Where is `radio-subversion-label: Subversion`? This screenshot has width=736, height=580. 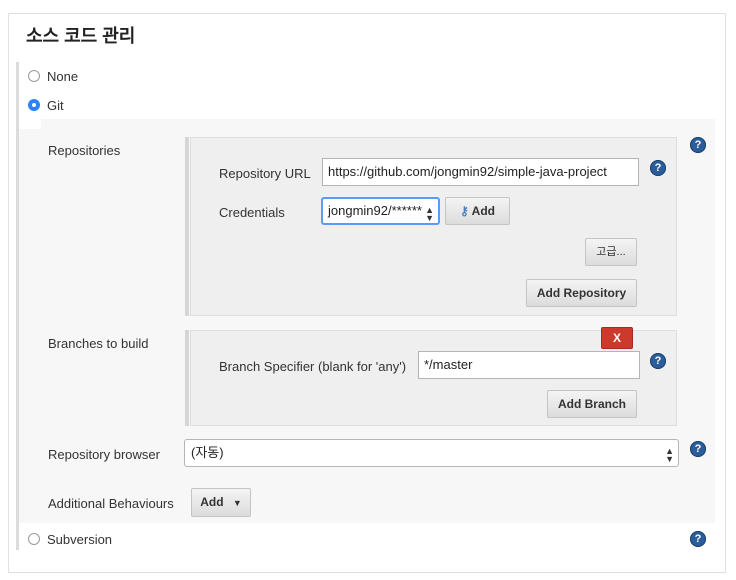
radio-subversion-label: Subversion is located at coordinates (79, 539).